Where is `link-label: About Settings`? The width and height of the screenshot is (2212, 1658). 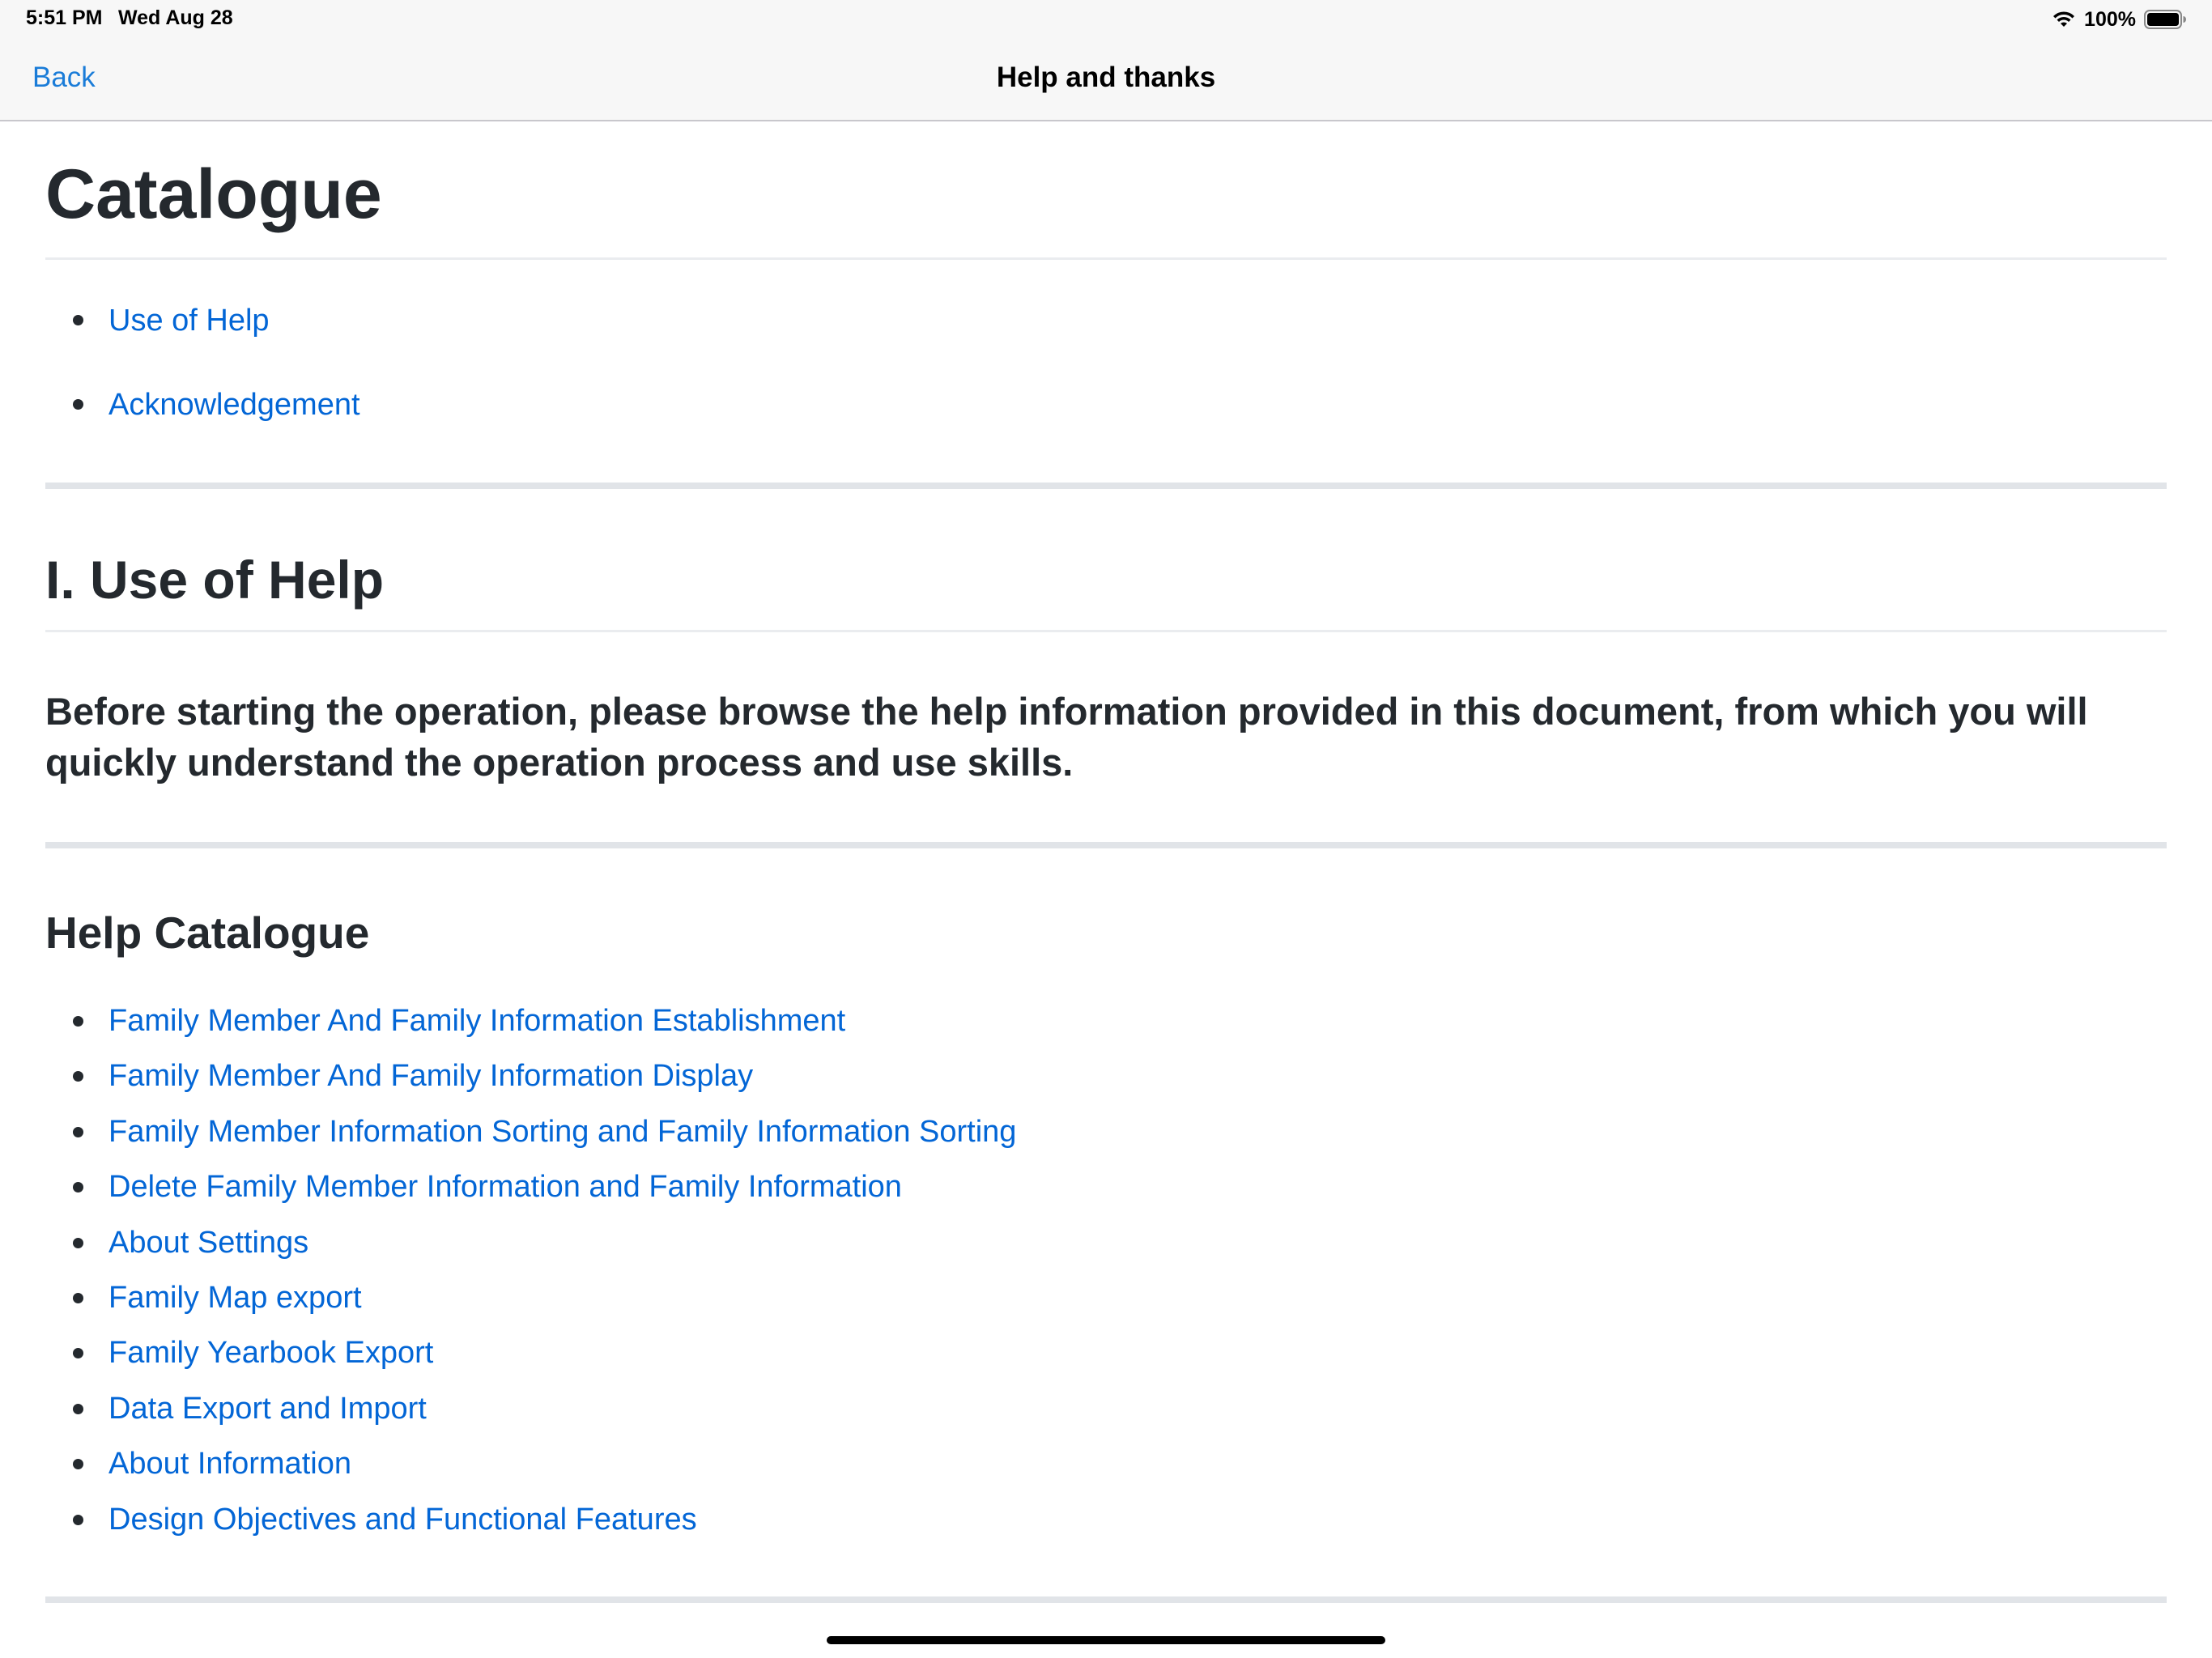 link-label: About Settings is located at coordinates (209, 1242).